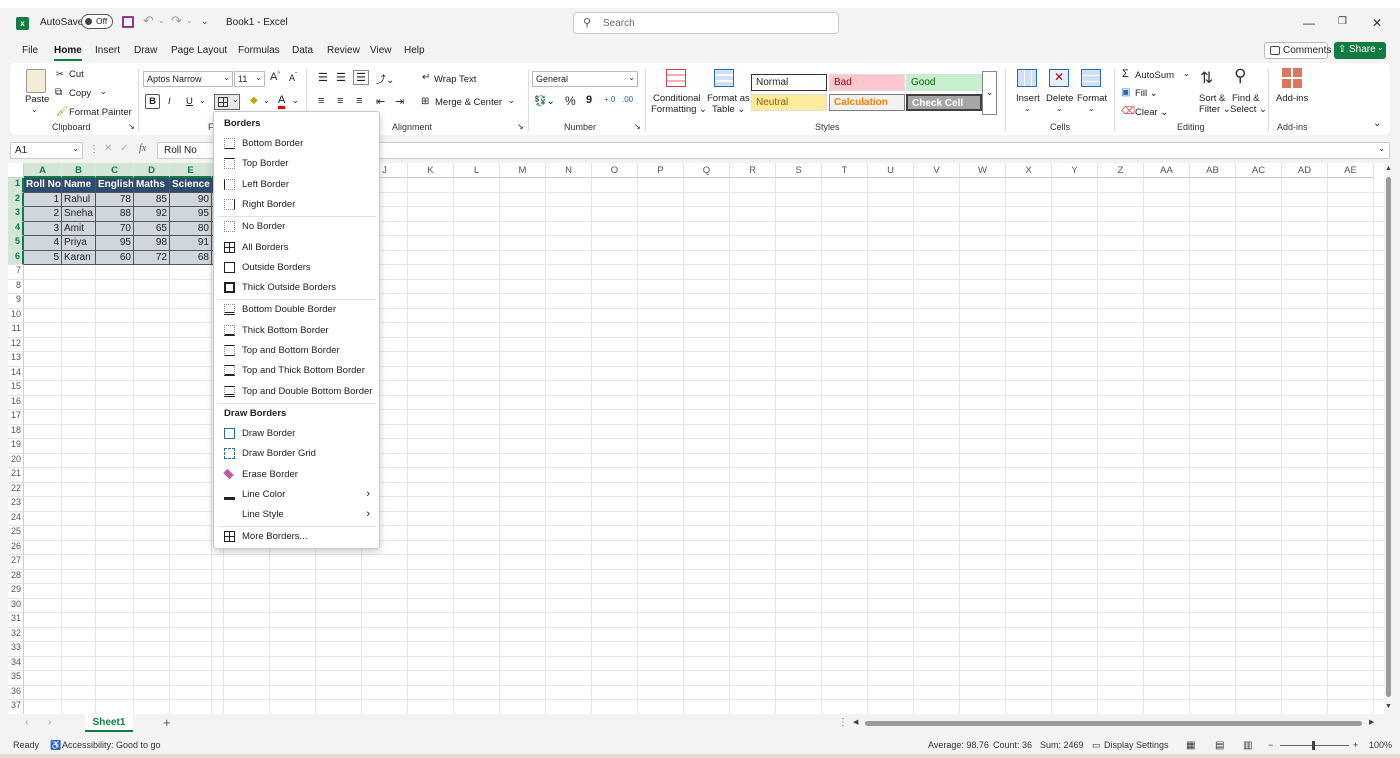 The height and width of the screenshot is (758, 1400). Describe the element at coordinates (1028, 98) in the screenshot. I see `insert-cells-button: Insert` at that location.